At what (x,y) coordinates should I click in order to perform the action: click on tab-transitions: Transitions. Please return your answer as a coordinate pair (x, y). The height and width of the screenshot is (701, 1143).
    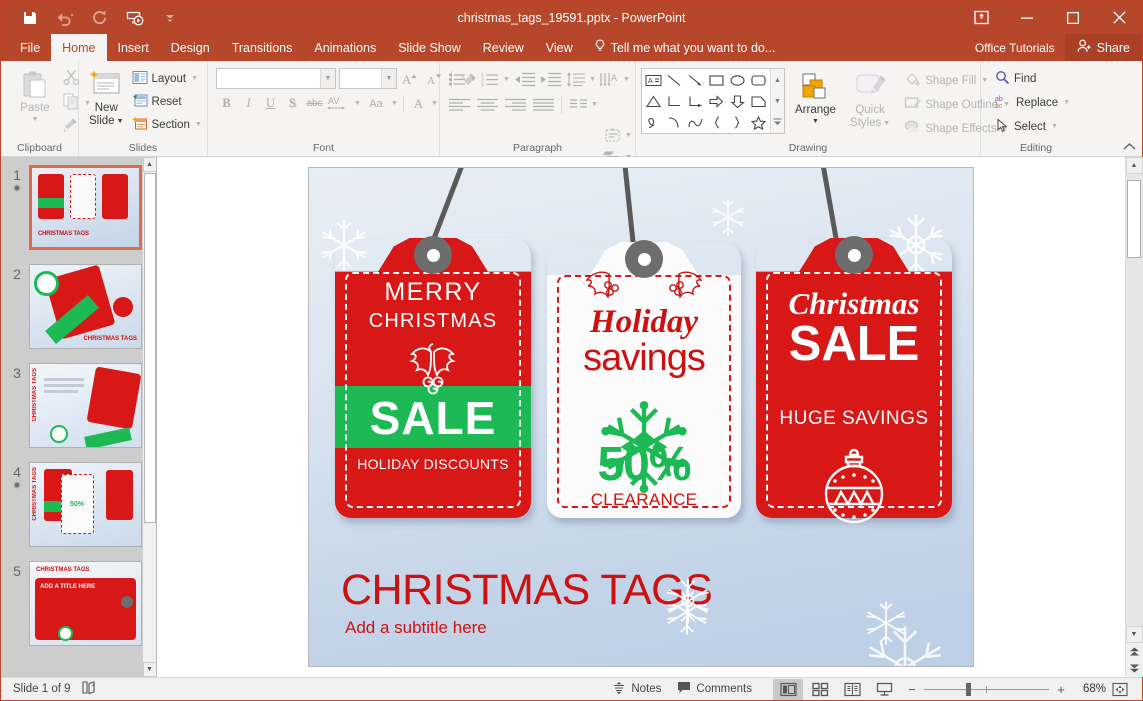
    Looking at the image, I should click on (262, 47).